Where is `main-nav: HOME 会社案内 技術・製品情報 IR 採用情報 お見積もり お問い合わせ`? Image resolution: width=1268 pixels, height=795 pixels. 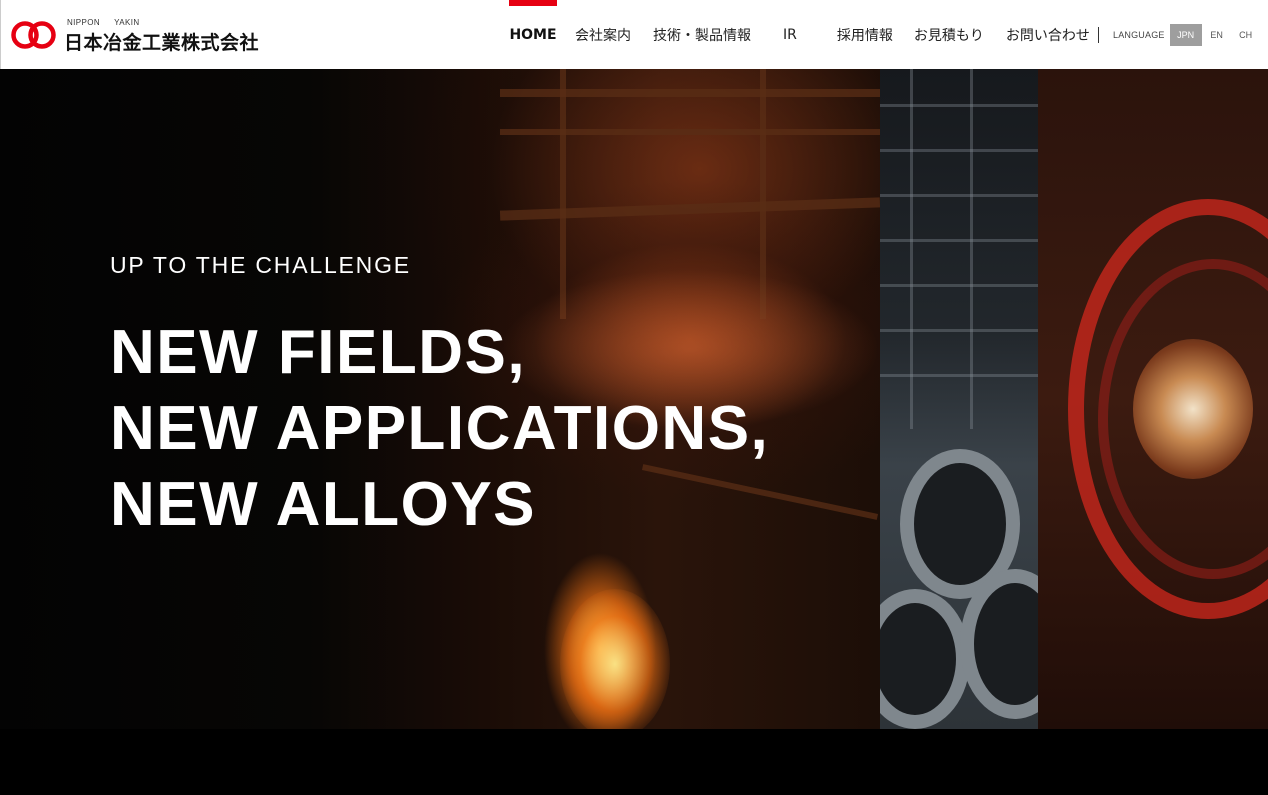 main-nav: HOME 会社案内 技術・製品情報 IR 採用情報 お見積もり お問い合わせ is located at coordinates (796, 34).